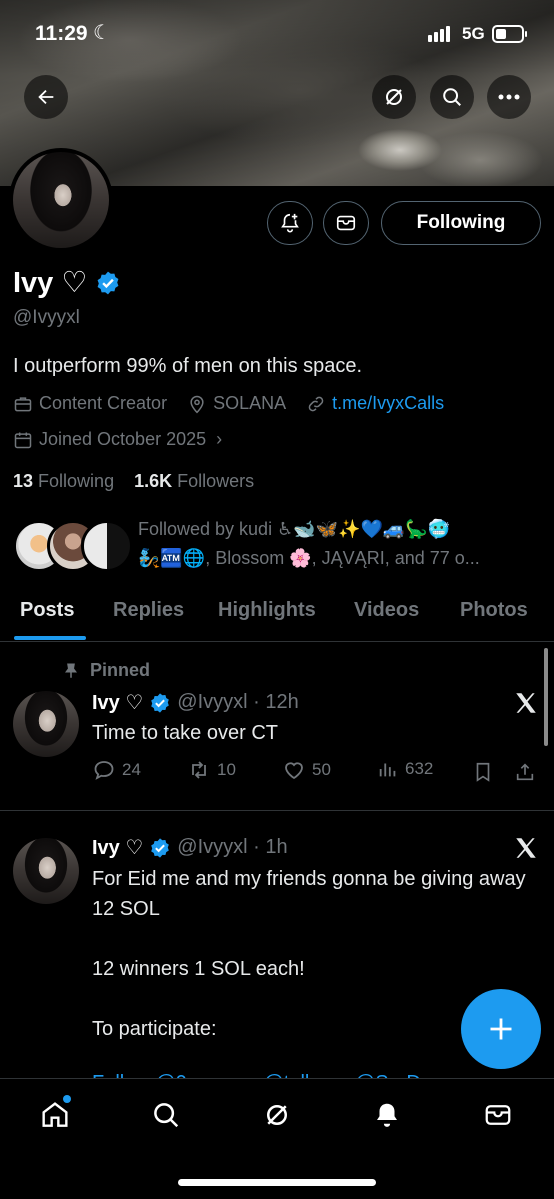 The image size is (554, 1199). Describe the element at coordinates (131, 769) in the screenshot. I see `reply-count: 24` at that location.